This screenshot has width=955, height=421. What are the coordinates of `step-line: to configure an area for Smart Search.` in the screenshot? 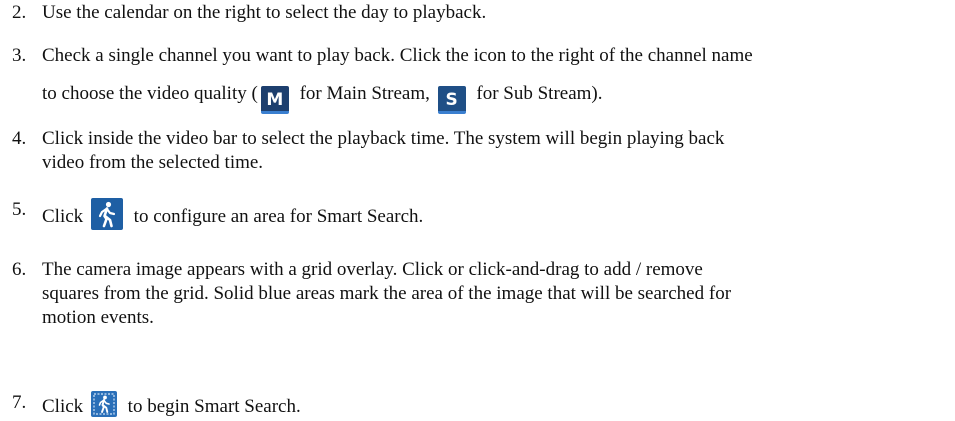 It's located at (276, 216).